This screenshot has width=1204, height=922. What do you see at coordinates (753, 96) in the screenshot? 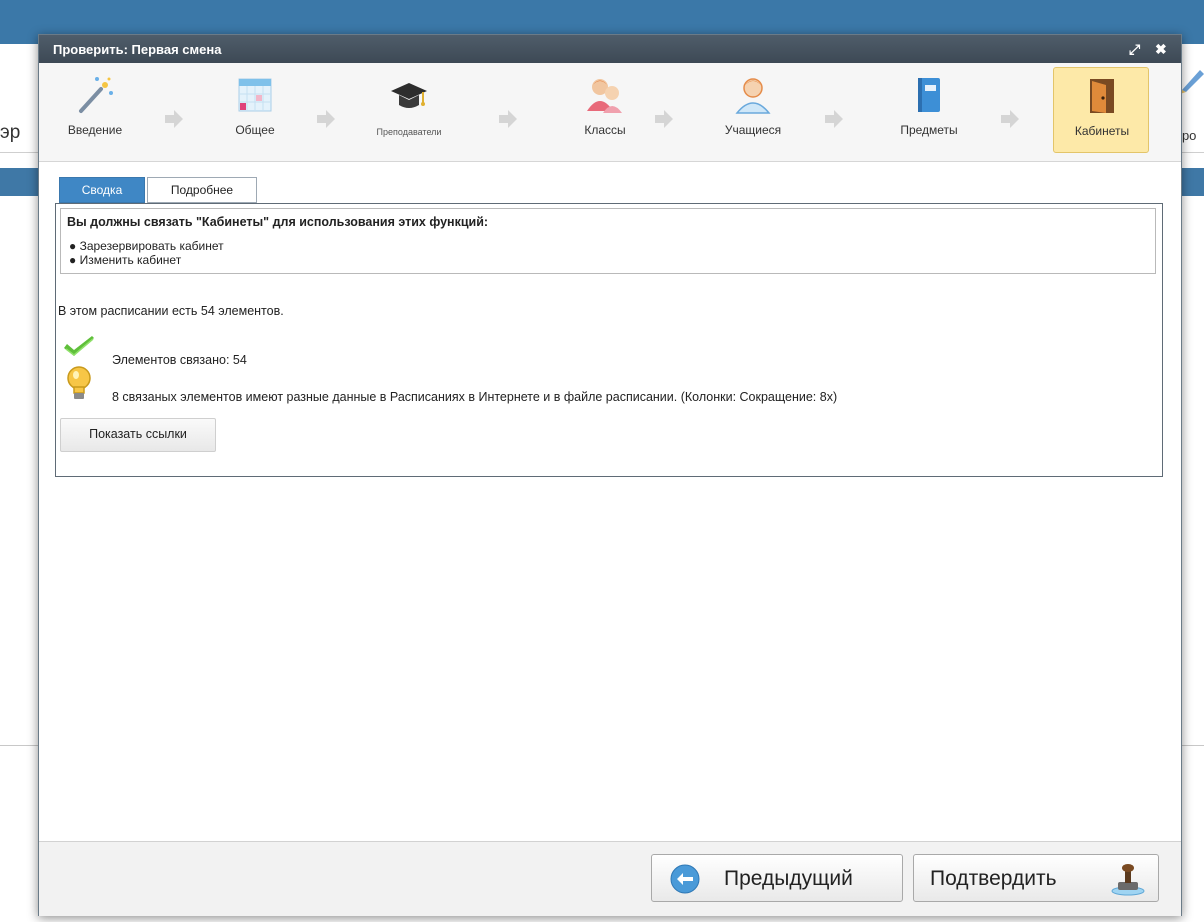
I see `student-icon` at bounding box center [753, 96].